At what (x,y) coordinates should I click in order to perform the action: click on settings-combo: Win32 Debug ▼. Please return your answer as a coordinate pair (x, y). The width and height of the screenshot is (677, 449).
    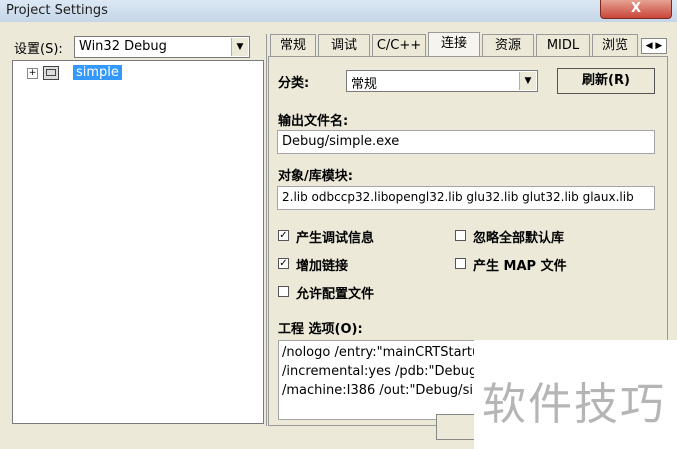
    Looking at the image, I should click on (162, 47).